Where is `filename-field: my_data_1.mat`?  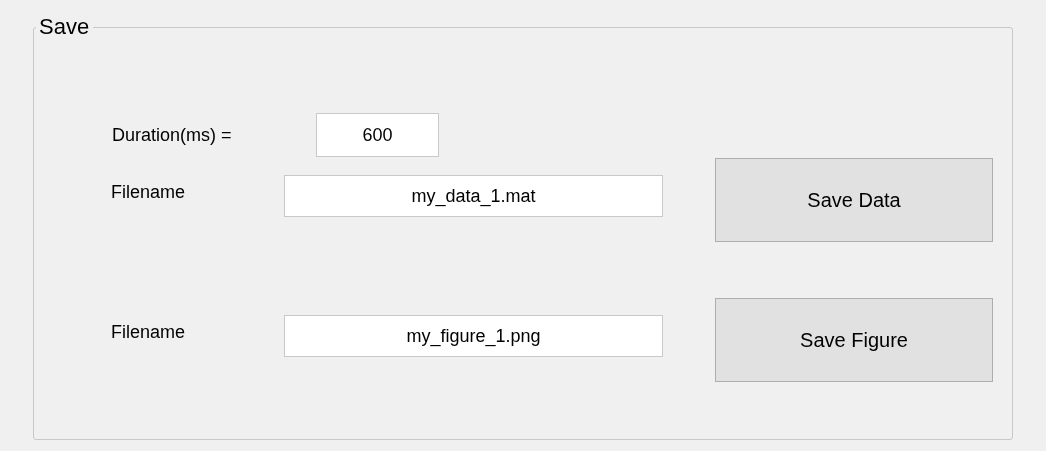 filename-field: my_data_1.mat is located at coordinates (473, 196).